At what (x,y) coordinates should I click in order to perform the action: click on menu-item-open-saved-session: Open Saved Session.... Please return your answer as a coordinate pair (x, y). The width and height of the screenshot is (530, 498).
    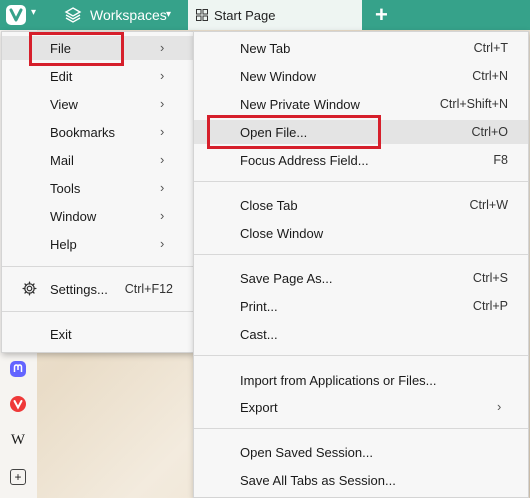
    Looking at the image, I should click on (361, 452).